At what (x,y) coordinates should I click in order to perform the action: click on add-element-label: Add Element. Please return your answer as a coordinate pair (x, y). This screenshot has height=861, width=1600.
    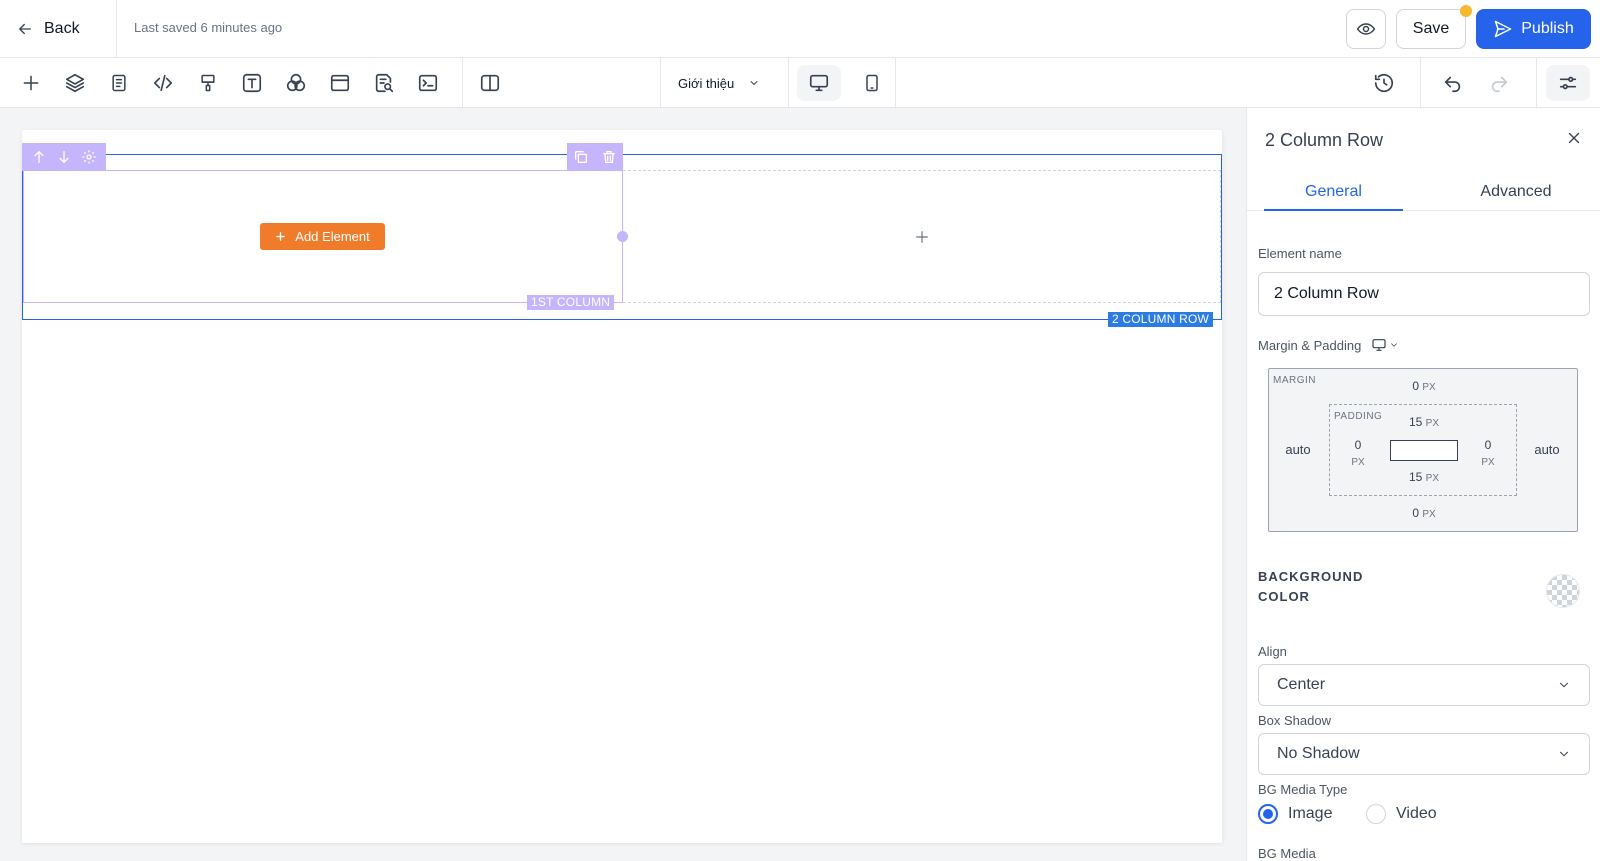
    Looking at the image, I should click on (332, 236).